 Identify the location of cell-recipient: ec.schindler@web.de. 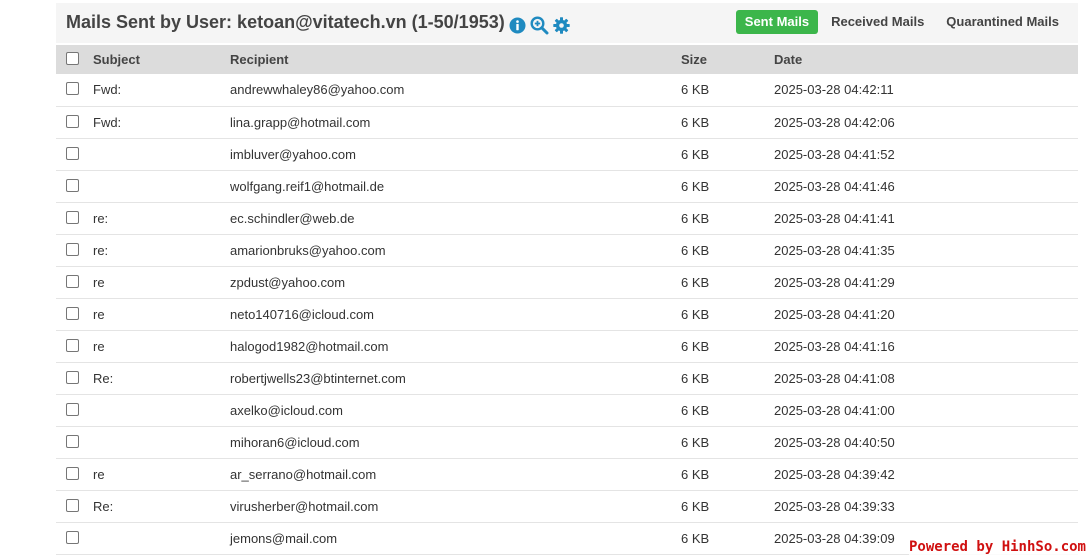
(292, 218).